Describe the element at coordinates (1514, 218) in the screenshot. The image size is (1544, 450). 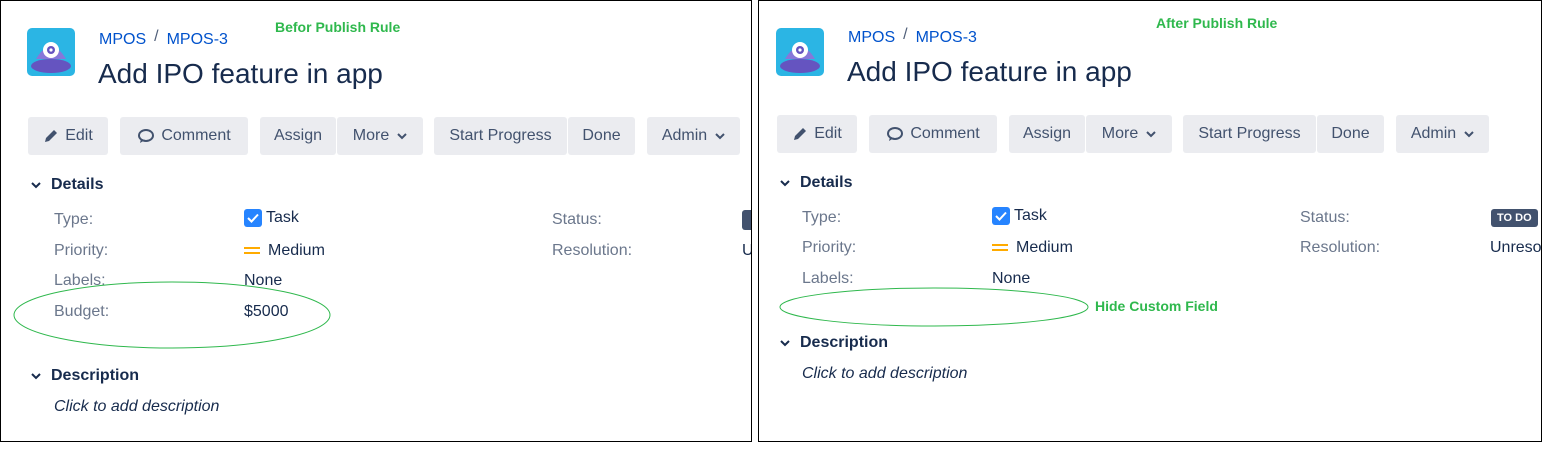
I see `status-lozenge: TO DO` at that location.